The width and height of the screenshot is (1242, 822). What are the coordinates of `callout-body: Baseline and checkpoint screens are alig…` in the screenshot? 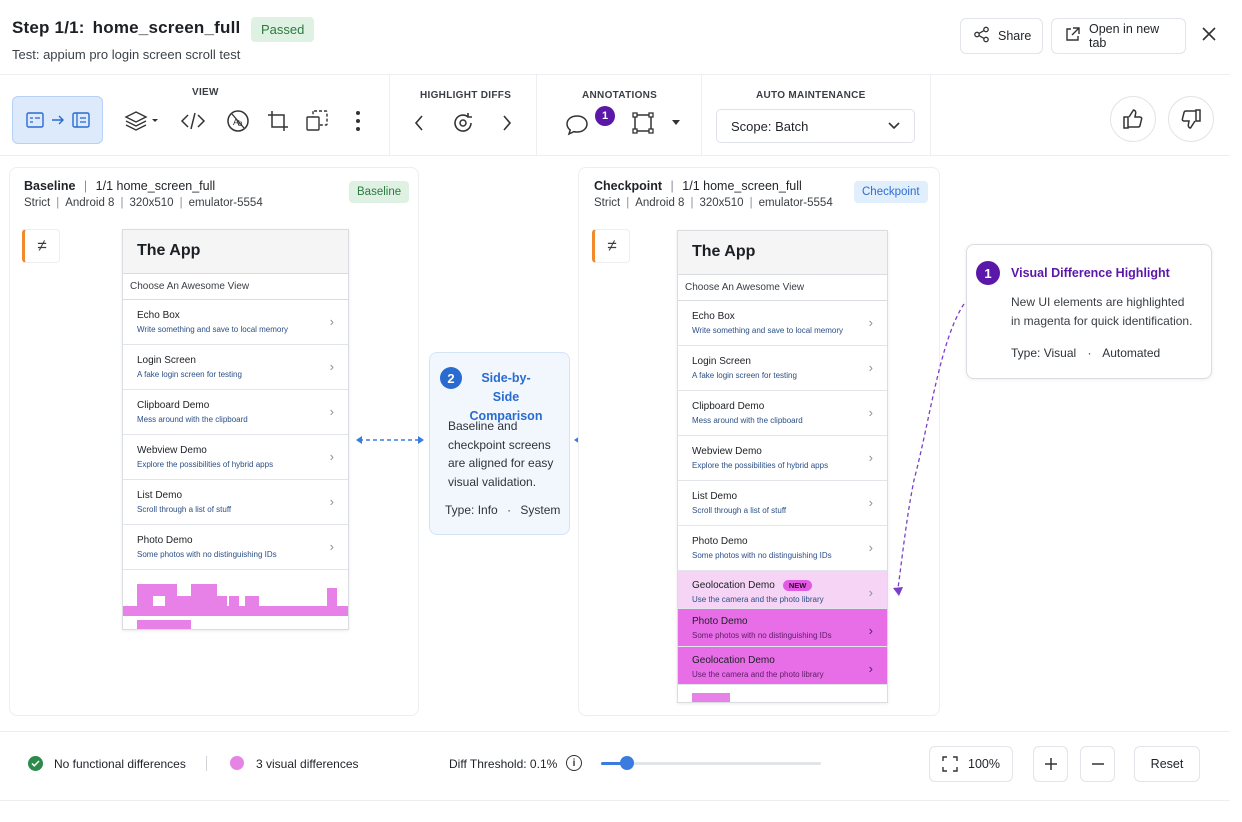 It's located at (500, 454).